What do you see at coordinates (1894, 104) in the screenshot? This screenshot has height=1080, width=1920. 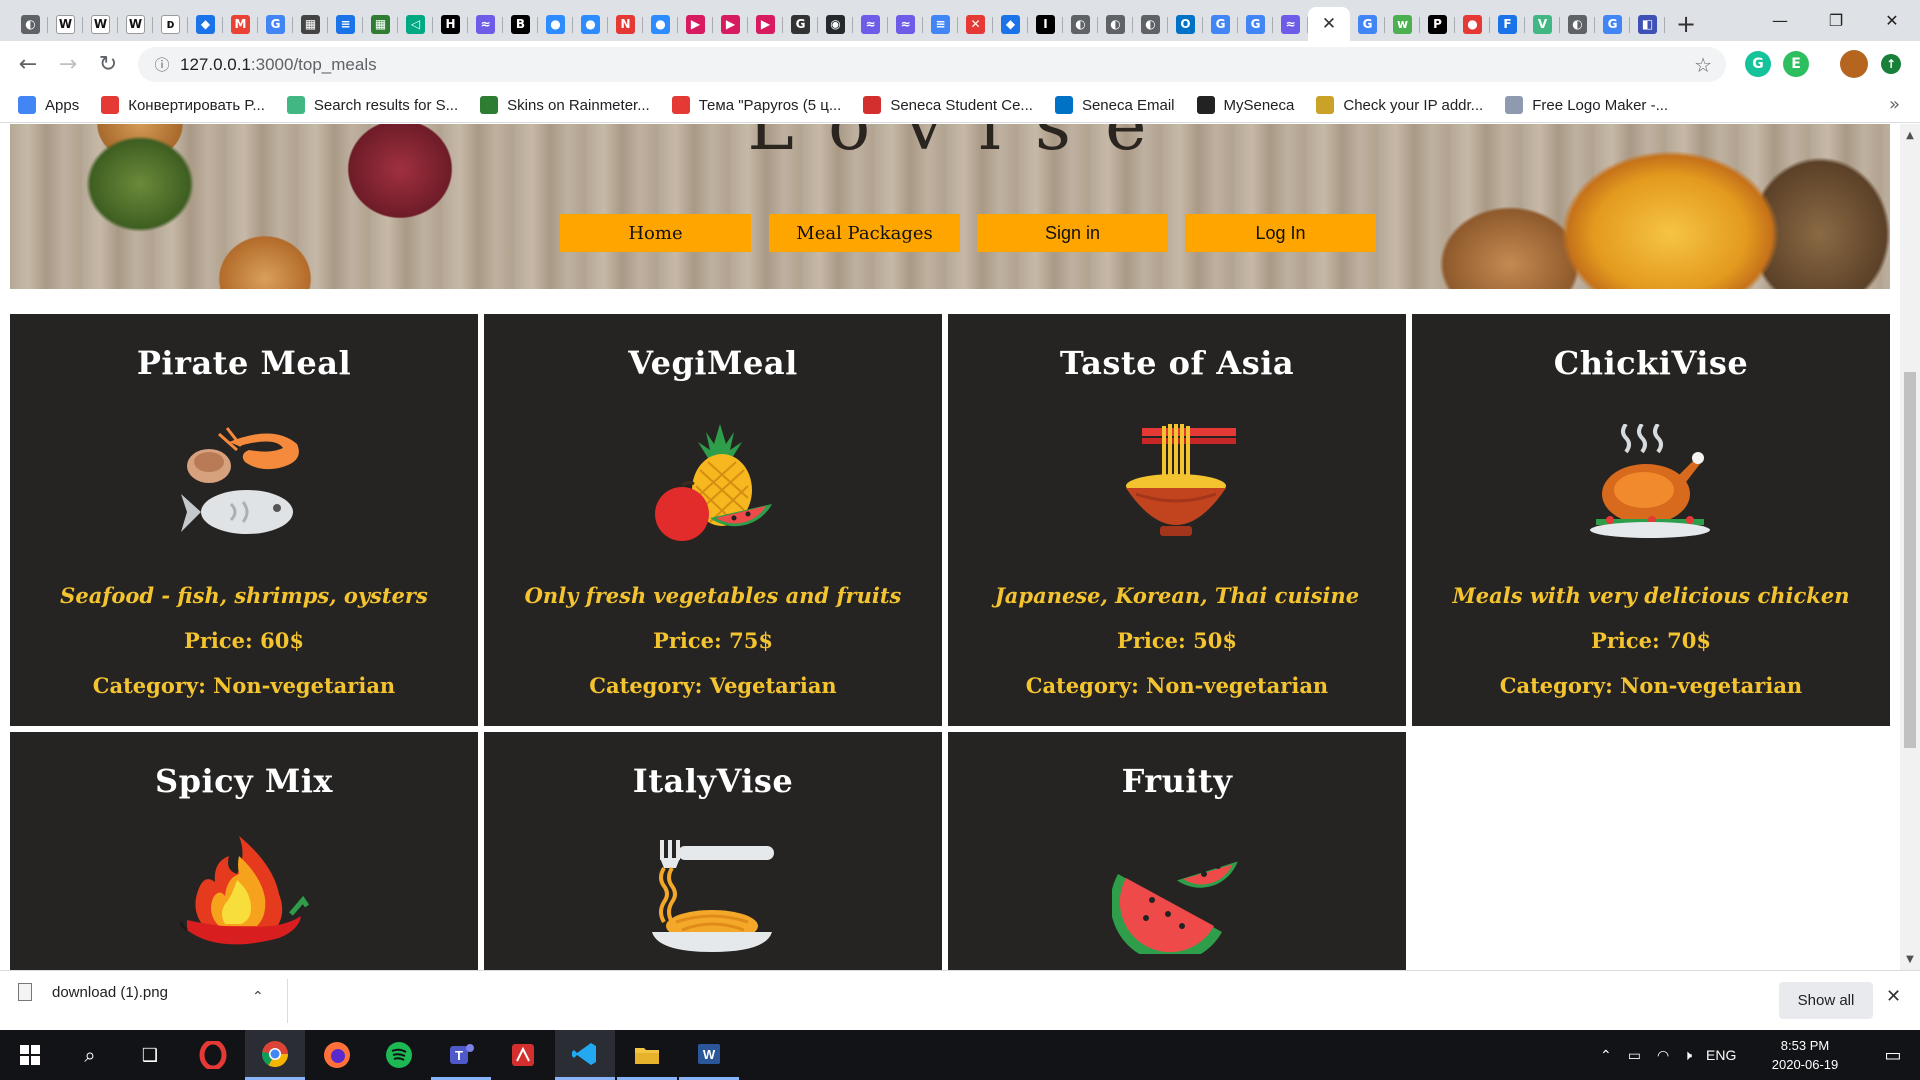 I see `bookmarks-overflow-button: »` at bounding box center [1894, 104].